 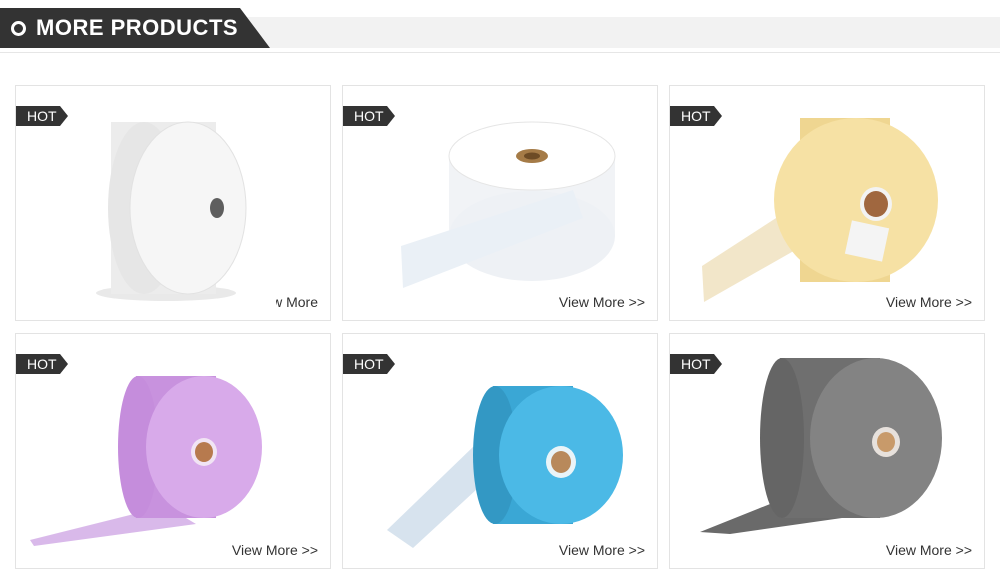 What do you see at coordinates (827, 451) in the screenshot?
I see `product-card-6: HOT View More >>` at bounding box center [827, 451].